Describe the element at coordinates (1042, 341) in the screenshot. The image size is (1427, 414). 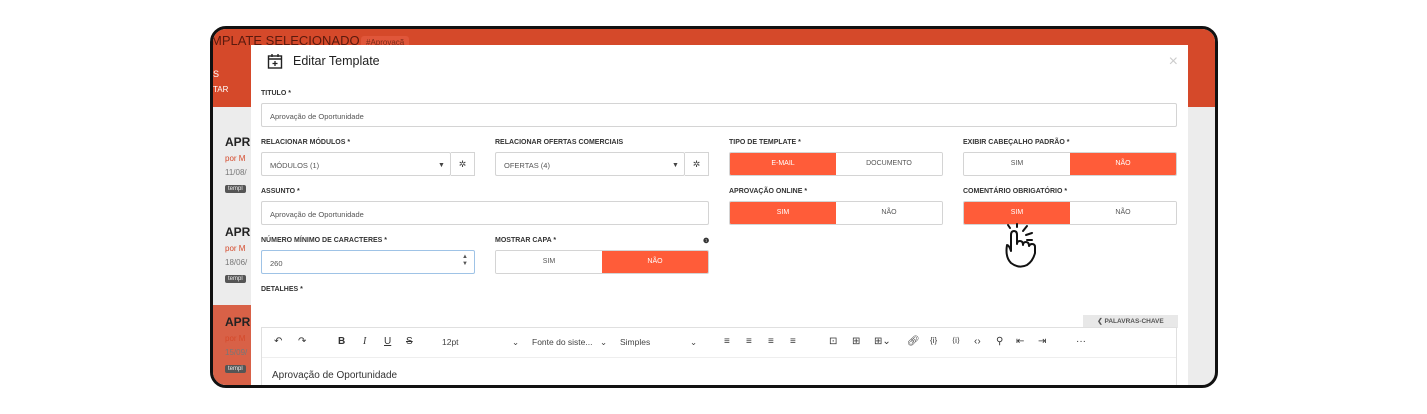
I see `indent-icon: ⇥` at that location.